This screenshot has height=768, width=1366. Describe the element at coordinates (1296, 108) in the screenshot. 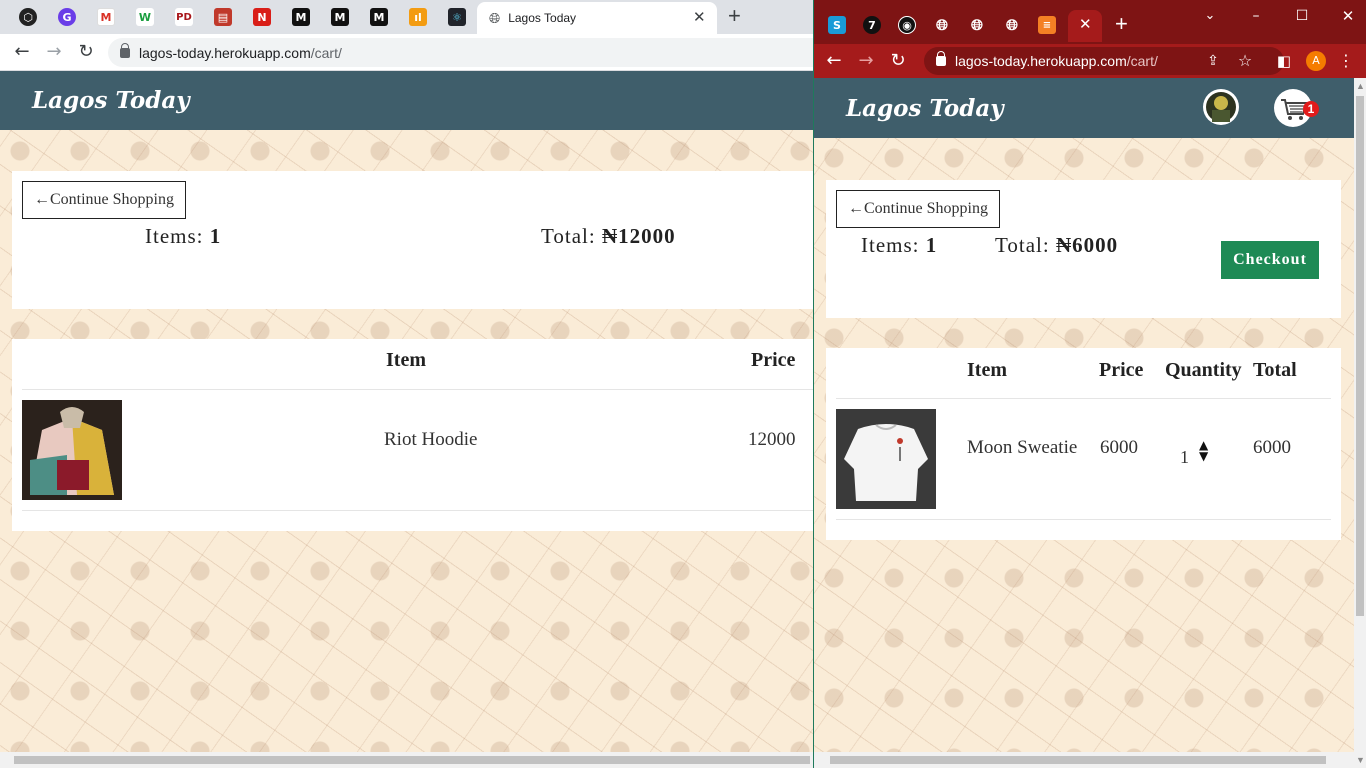

I see `cart-button: 1` at that location.